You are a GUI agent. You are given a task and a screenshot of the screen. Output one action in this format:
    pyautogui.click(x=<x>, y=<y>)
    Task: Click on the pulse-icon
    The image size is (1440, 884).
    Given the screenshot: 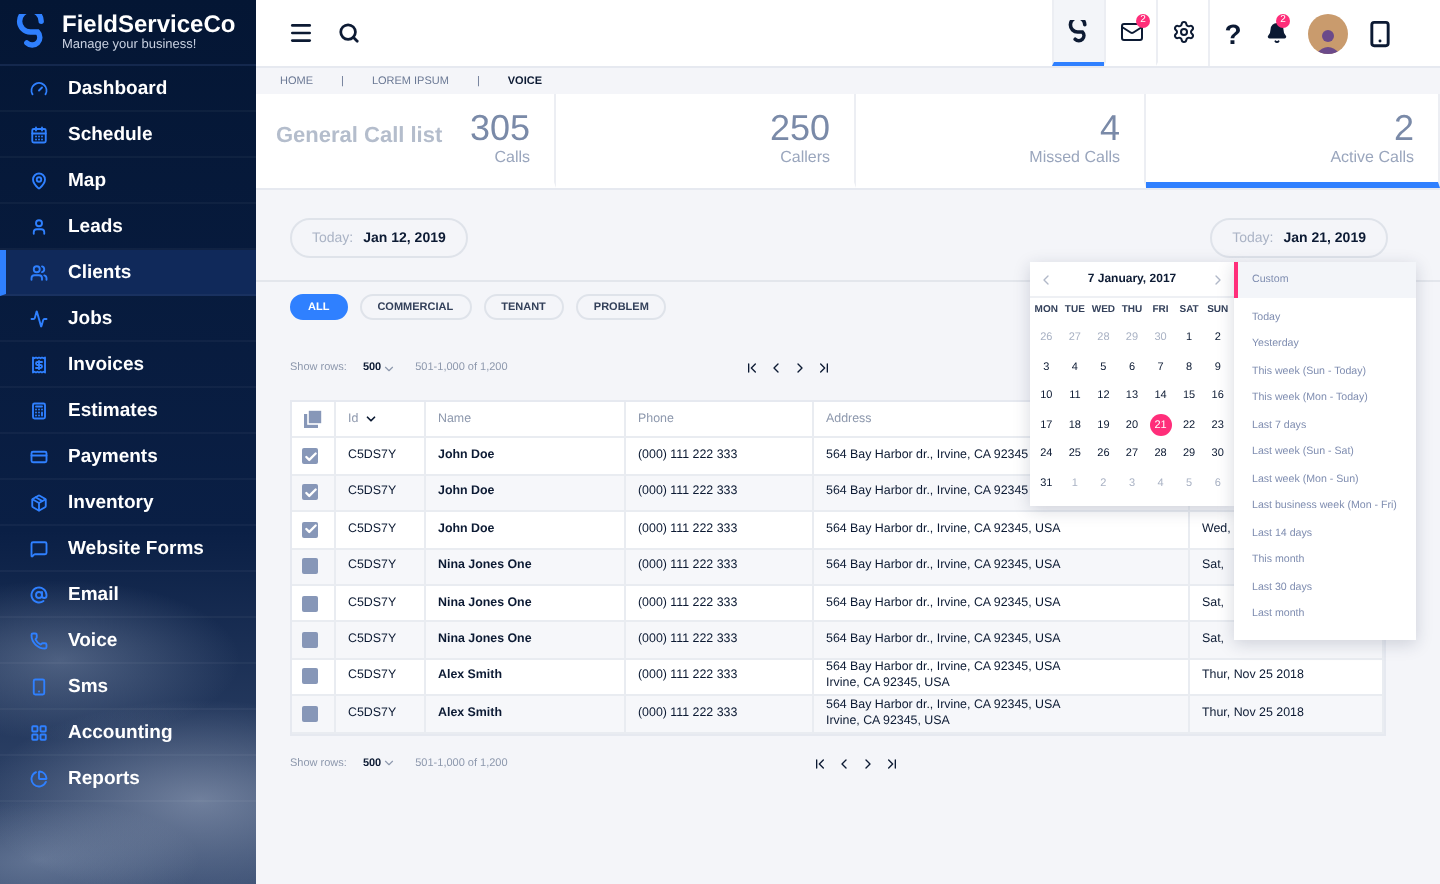 What is the action you would take?
    pyautogui.click(x=39, y=318)
    